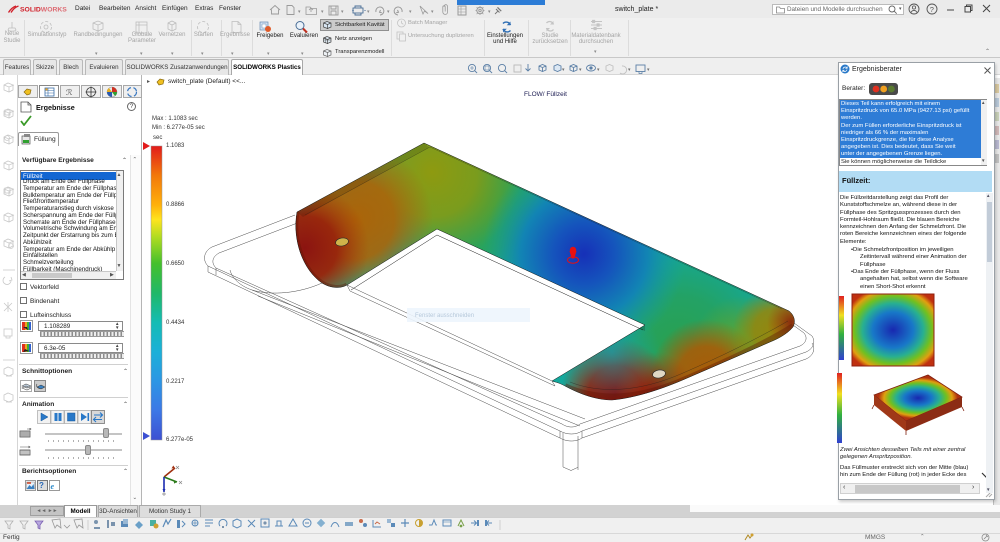 This screenshot has height=542, width=1000. What do you see at coordinates (444, 316) in the screenshot?
I see `svg-text: Fenster ausschneiden` at bounding box center [444, 316].